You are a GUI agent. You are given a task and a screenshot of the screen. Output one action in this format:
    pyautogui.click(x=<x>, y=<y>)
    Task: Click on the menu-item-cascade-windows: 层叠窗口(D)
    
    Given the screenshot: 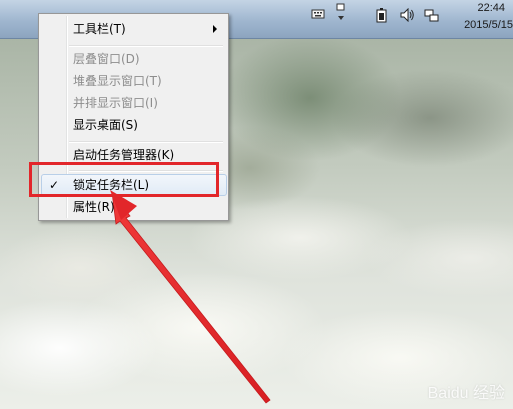 What is the action you would take?
    pyautogui.click(x=133, y=59)
    